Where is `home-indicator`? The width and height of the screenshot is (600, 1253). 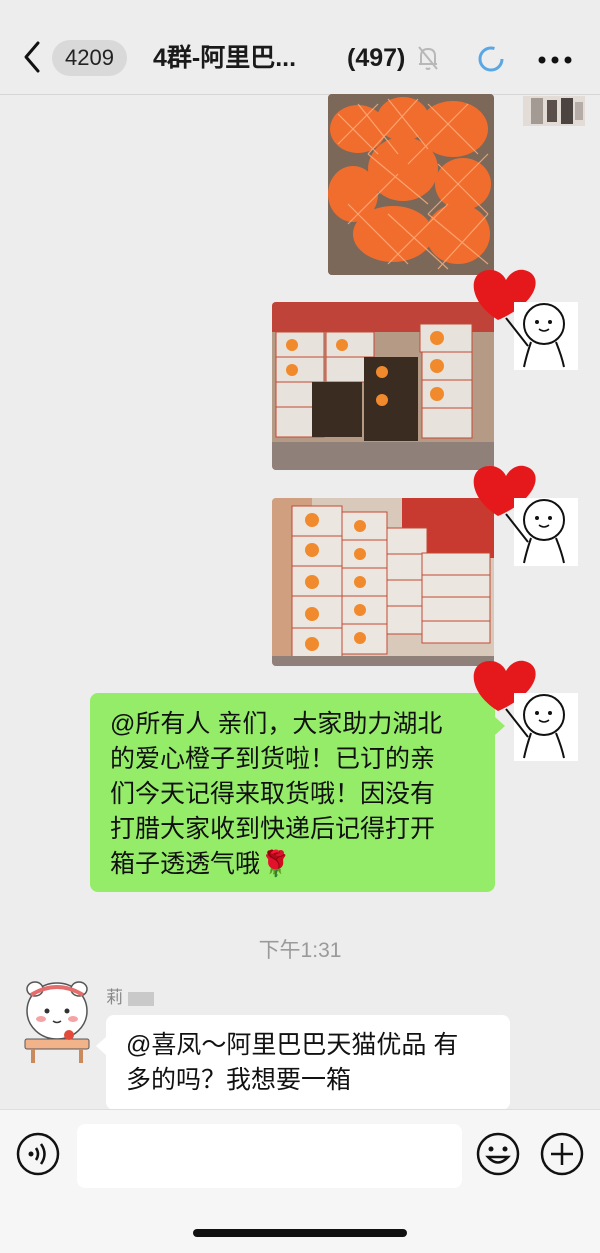 home-indicator is located at coordinates (300, 1233).